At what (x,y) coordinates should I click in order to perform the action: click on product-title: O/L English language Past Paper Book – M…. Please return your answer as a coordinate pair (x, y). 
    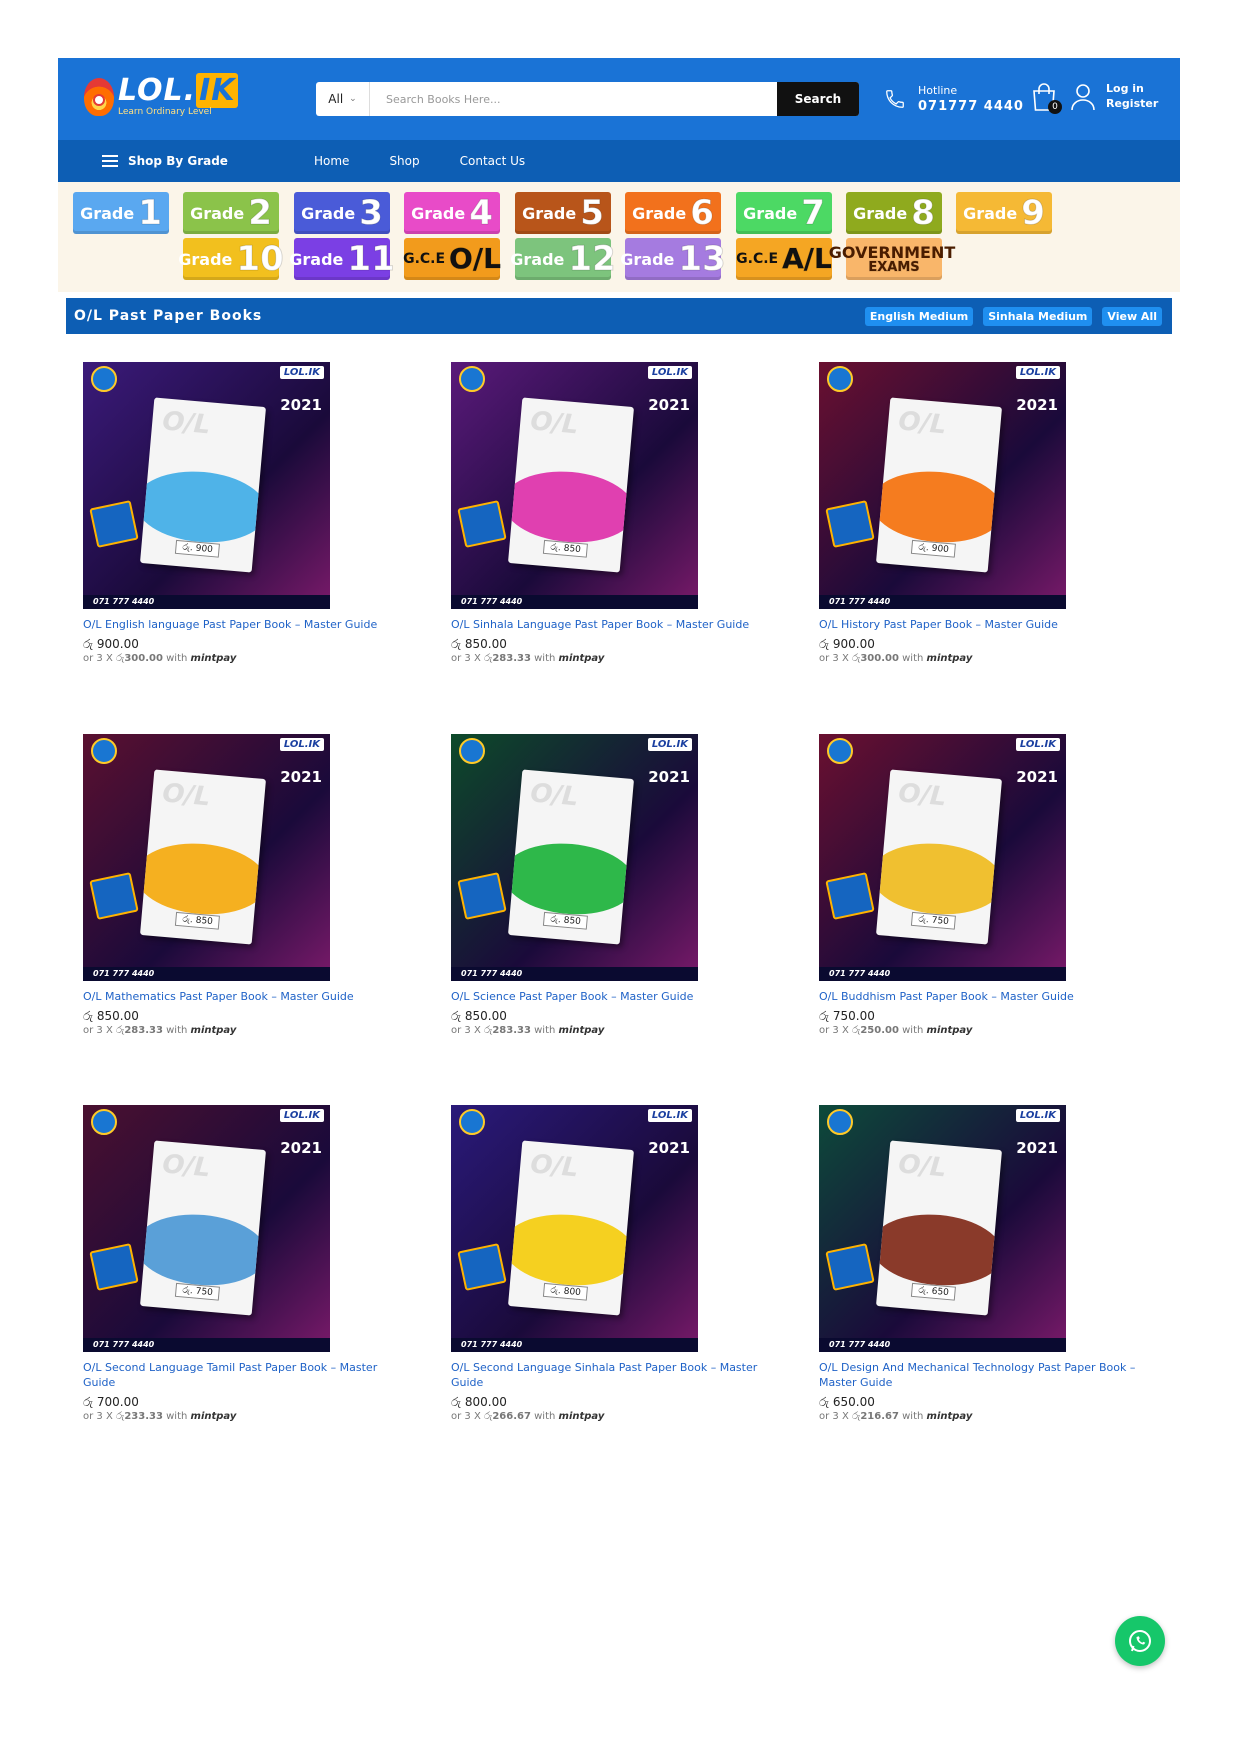
    Looking at the image, I should click on (248, 625).